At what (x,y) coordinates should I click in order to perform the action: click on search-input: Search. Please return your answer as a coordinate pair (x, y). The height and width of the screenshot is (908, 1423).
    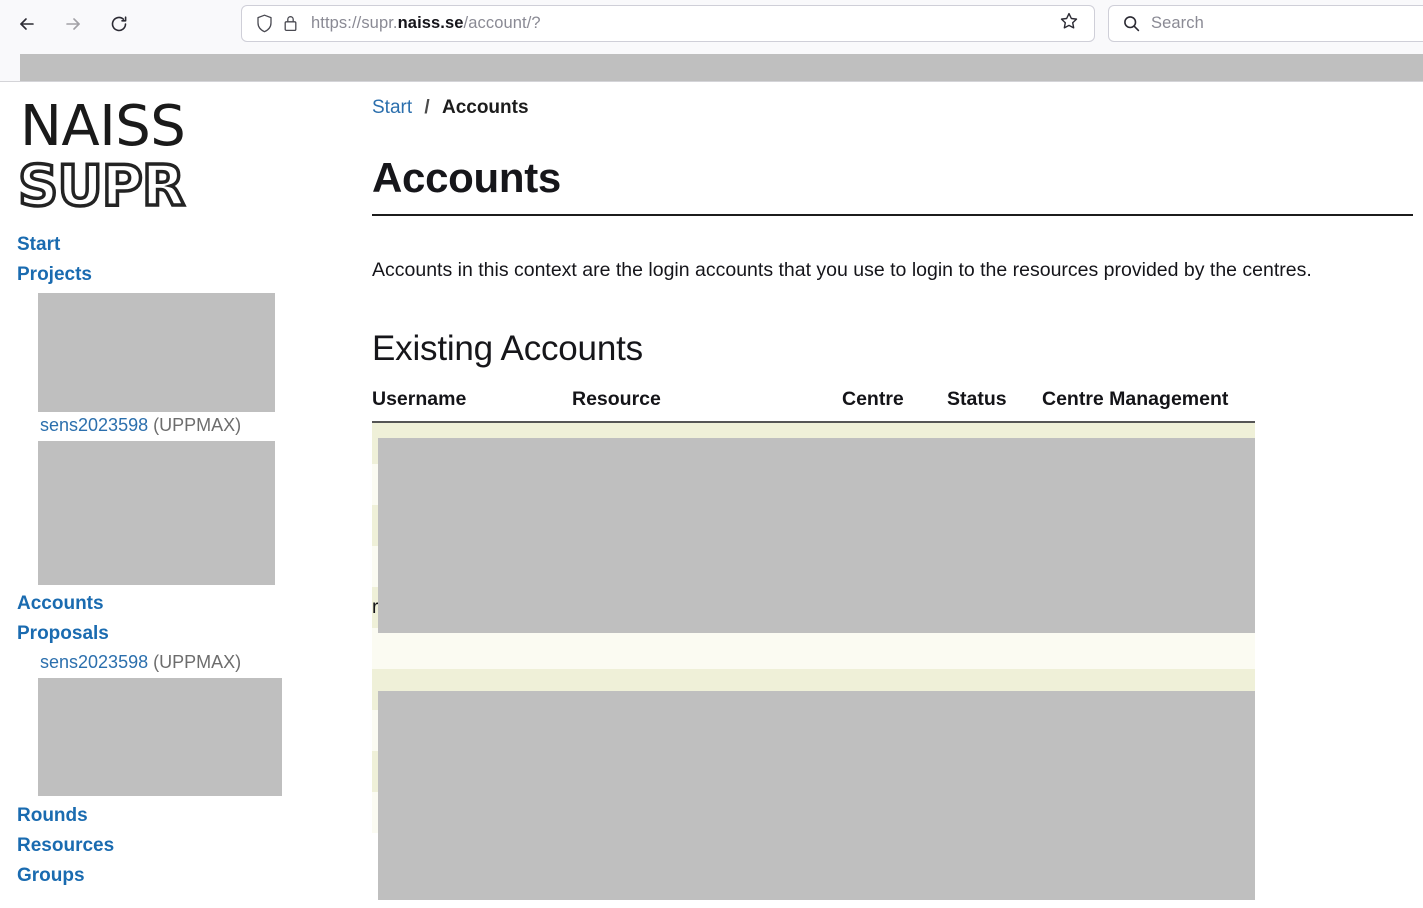
    Looking at the image, I should click on (1177, 23).